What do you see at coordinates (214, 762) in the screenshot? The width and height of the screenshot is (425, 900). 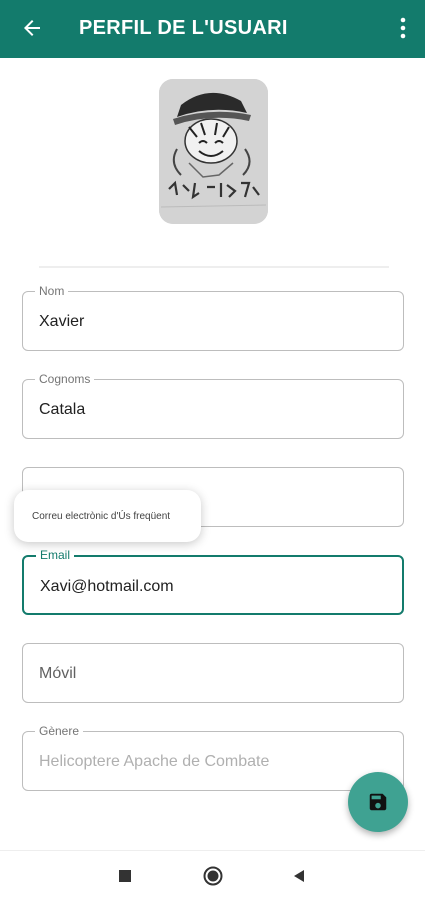 I see `genere-input` at bounding box center [214, 762].